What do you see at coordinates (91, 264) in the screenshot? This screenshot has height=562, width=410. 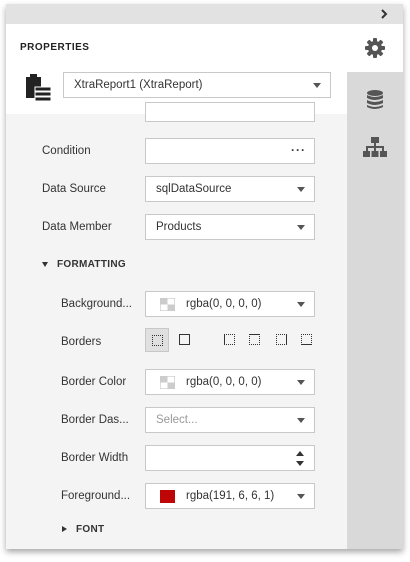 I see `formatting-title: FORMATTING` at bounding box center [91, 264].